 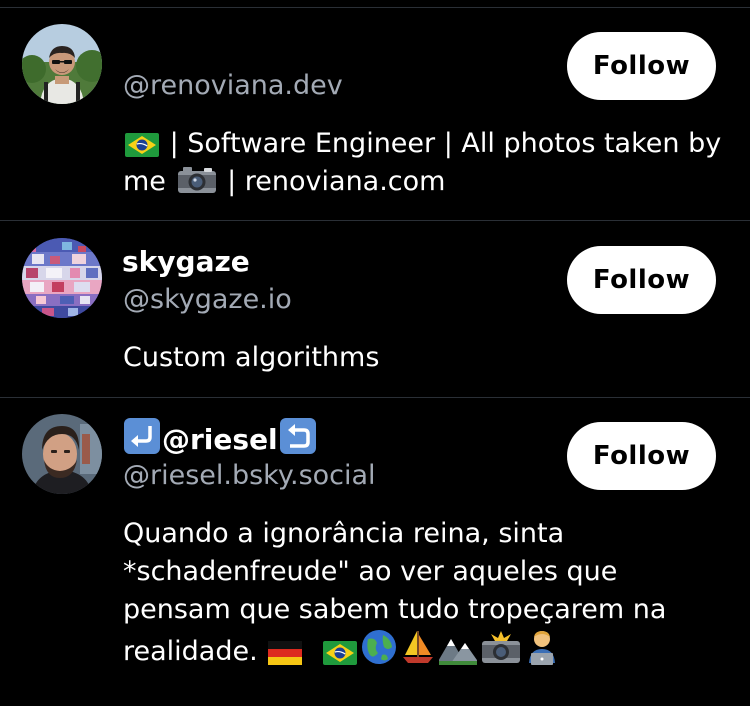 What do you see at coordinates (423, 358) in the screenshot?
I see `bio: Custom algorithms` at bounding box center [423, 358].